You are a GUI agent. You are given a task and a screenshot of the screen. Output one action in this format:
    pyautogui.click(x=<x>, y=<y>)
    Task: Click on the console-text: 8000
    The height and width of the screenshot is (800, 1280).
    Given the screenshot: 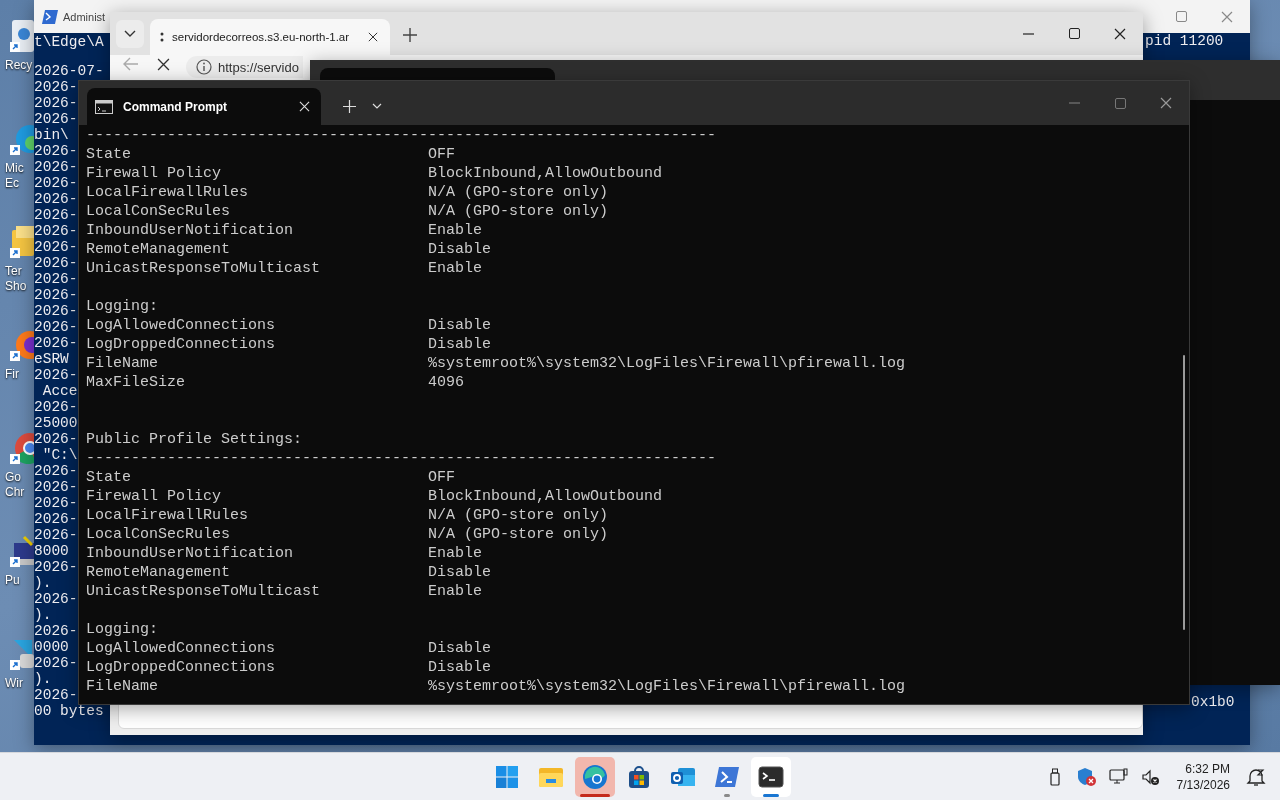 What is the action you would take?
    pyautogui.click(x=51, y=551)
    